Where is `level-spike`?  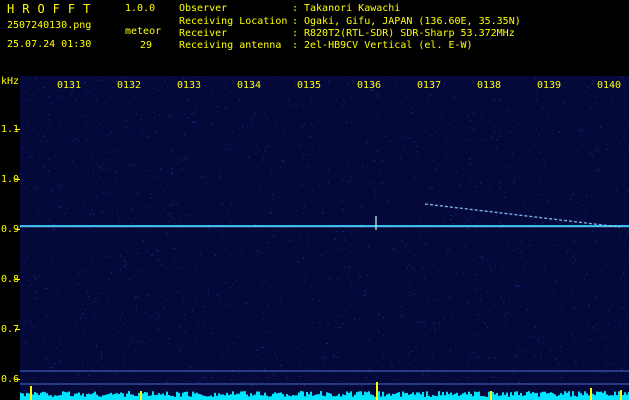
level-spike is located at coordinates (621, 395).